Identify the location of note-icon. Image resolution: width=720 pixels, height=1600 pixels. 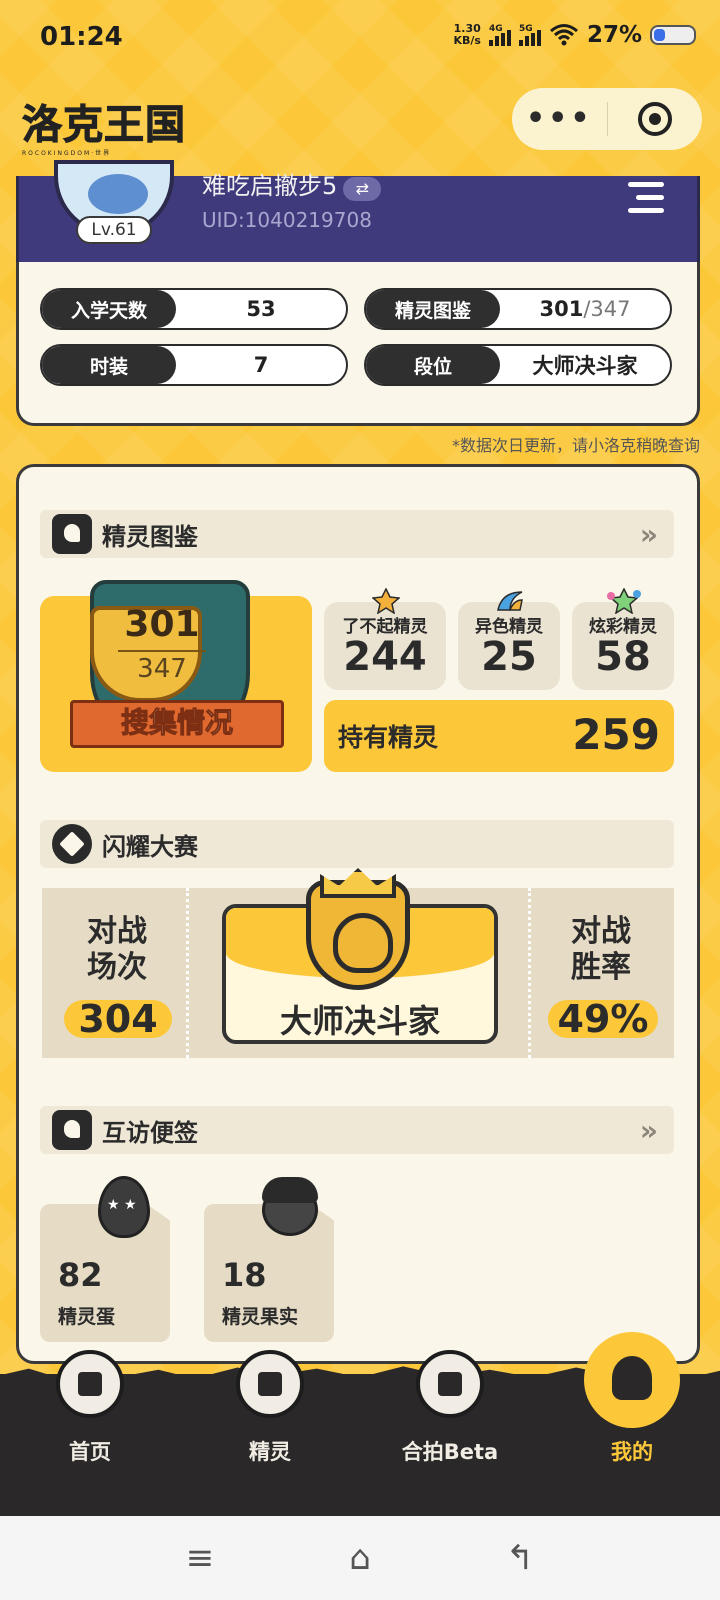
(72, 1130).